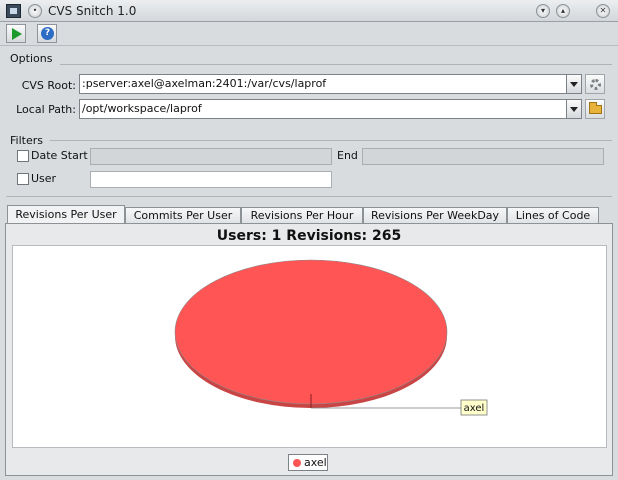 The width and height of the screenshot is (618, 480). I want to click on minimize-button: ▾, so click(543, 11).